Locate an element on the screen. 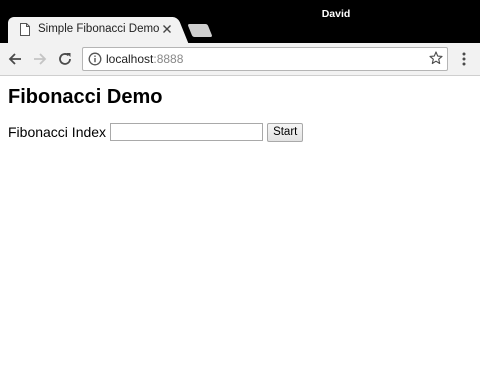 The image size is (480, 370). fibonacci-index-input is located at coordinates (187, 132).